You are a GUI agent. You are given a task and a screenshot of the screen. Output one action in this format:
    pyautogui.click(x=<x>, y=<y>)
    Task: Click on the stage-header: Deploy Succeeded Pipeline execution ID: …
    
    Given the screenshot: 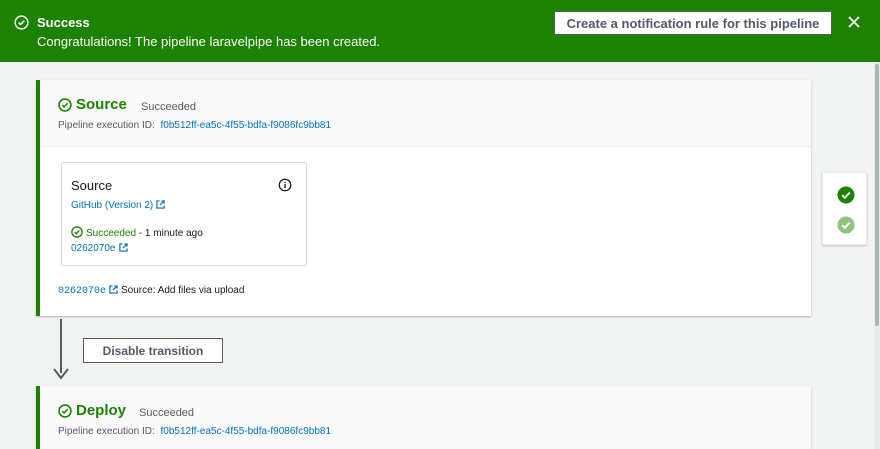 What is the action you would take?
    pyautogui.click(x=425, y=417)
    